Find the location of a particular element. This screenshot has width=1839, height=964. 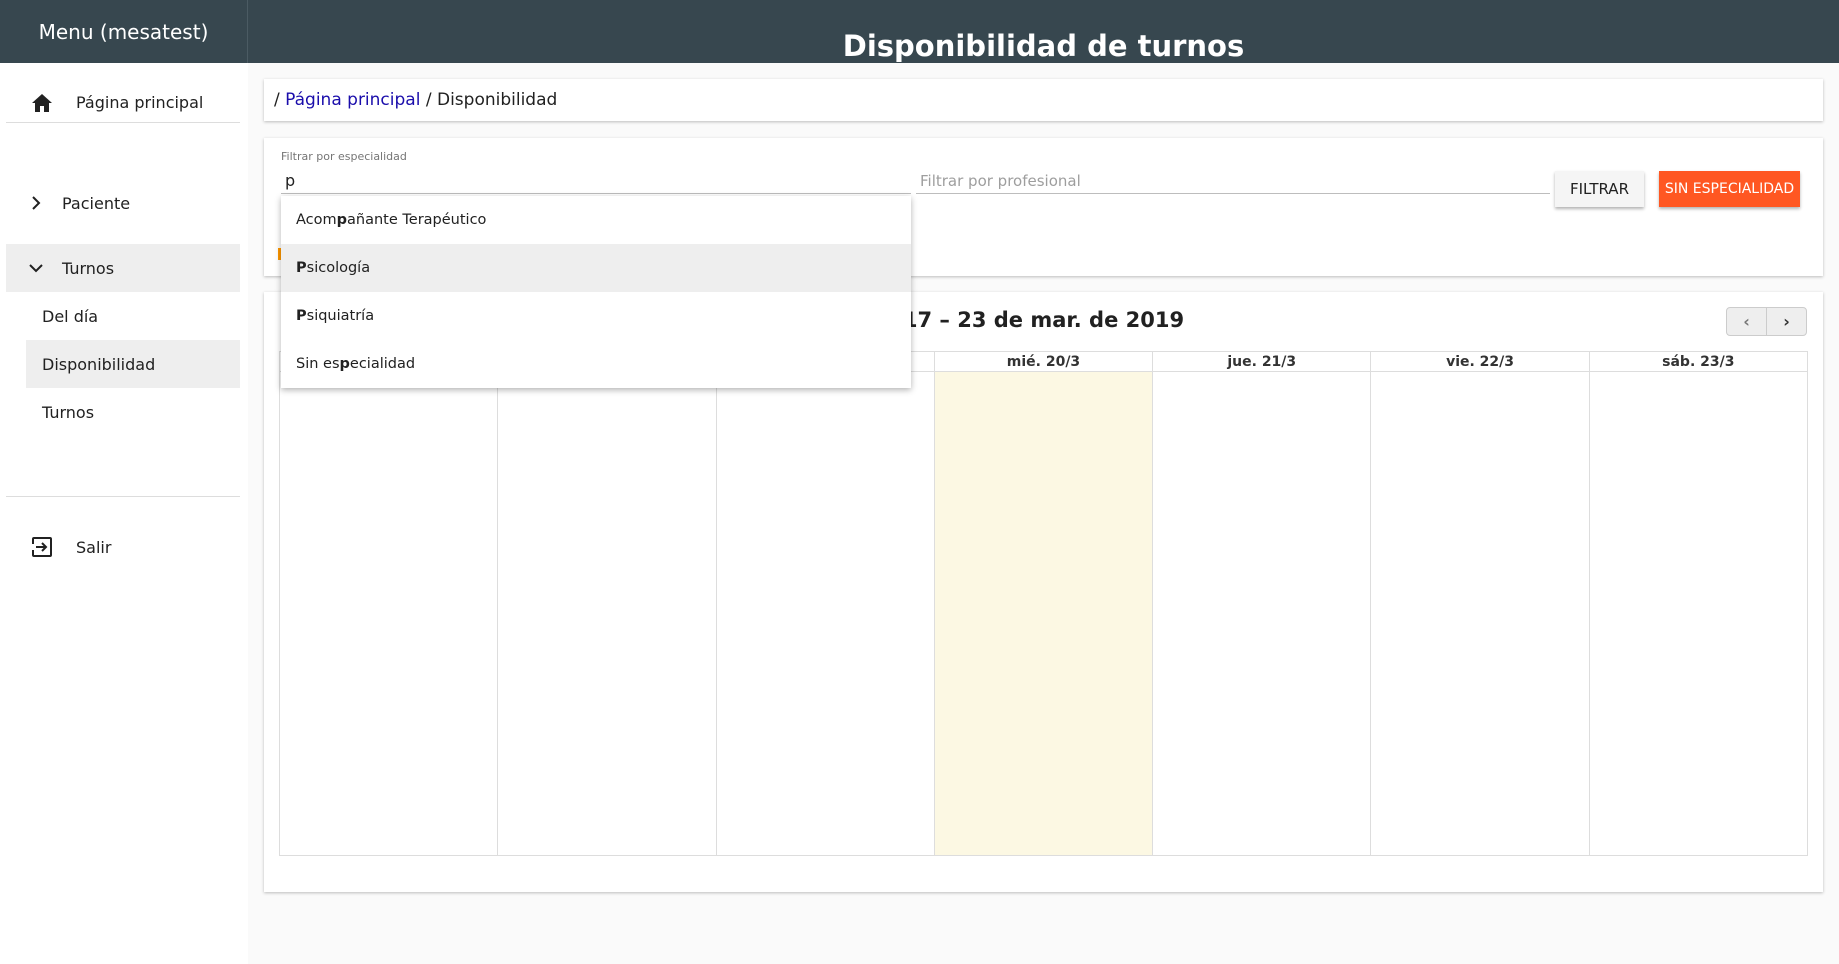

day-header: mié. 20/3 is located at coordinates (1043, 362).